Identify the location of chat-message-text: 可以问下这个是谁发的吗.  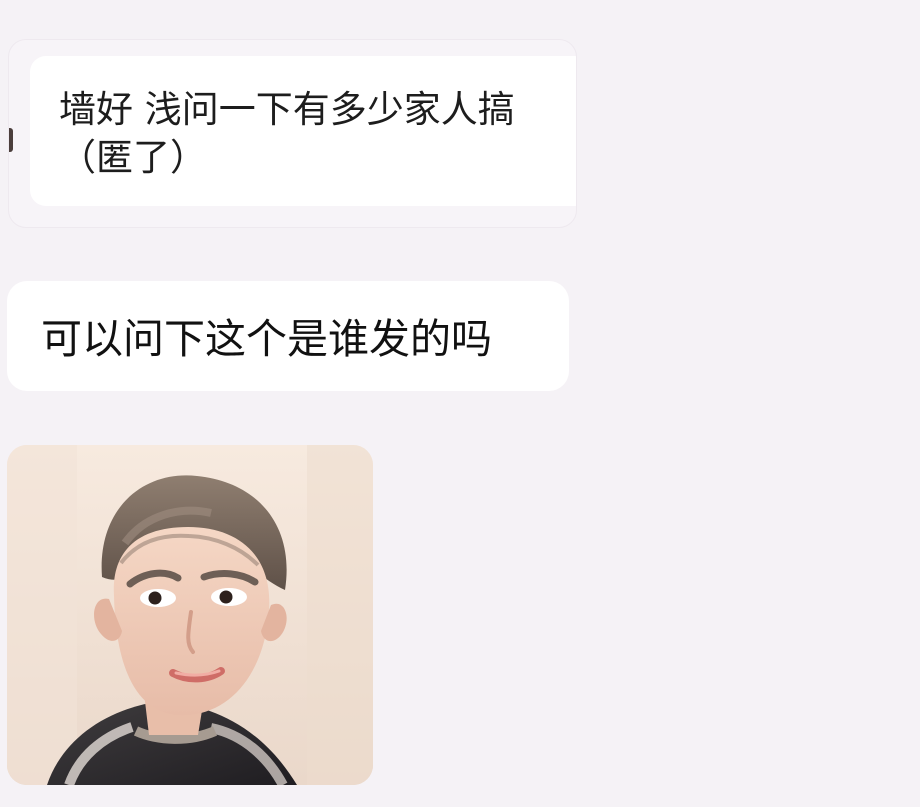
(266, 339).